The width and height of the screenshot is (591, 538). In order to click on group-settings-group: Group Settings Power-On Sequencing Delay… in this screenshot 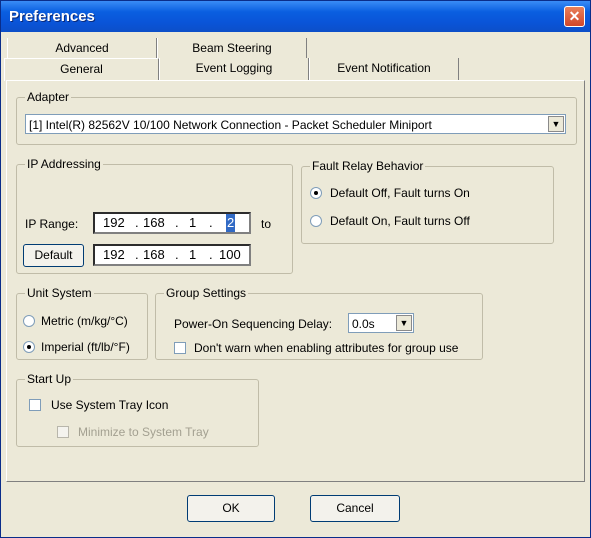, I will do `click(319, 323)`.